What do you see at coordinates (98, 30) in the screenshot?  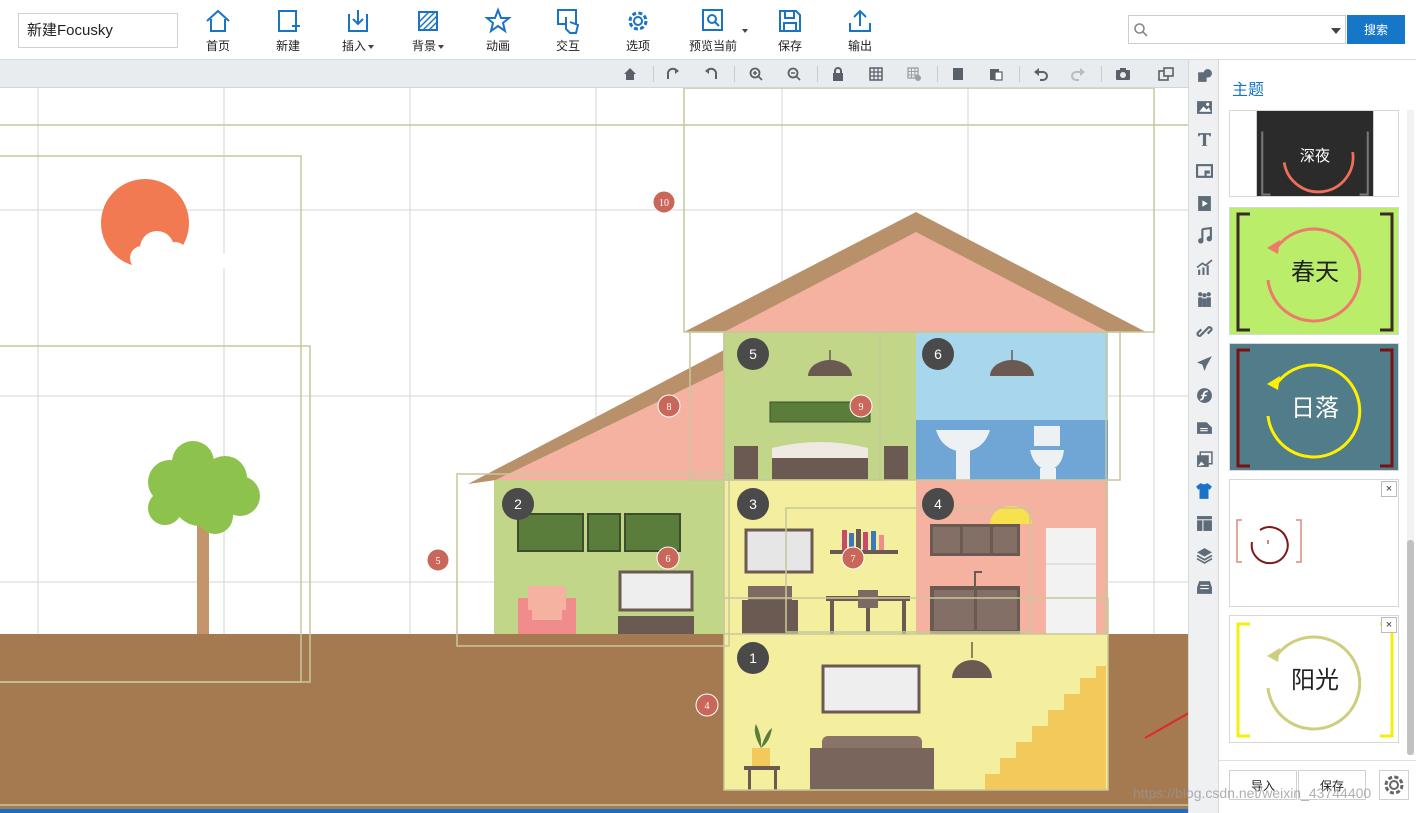 I see `project-title-field: 新建Focusky` at bounding box center [98, 30].